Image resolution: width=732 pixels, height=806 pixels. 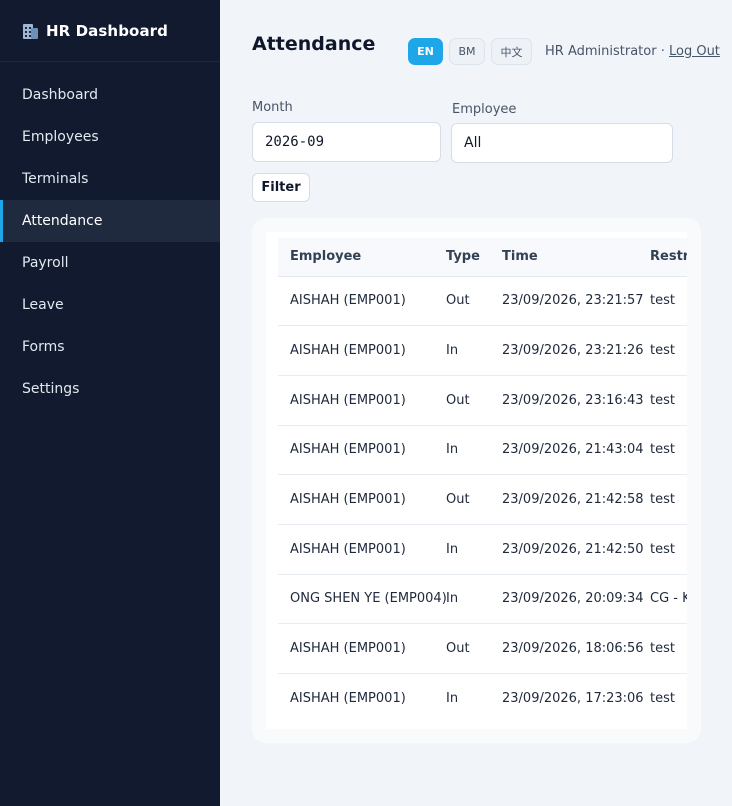 I want to click on cell-time: 23/09/2026, 23:21:57, so click(x=576, y=301).